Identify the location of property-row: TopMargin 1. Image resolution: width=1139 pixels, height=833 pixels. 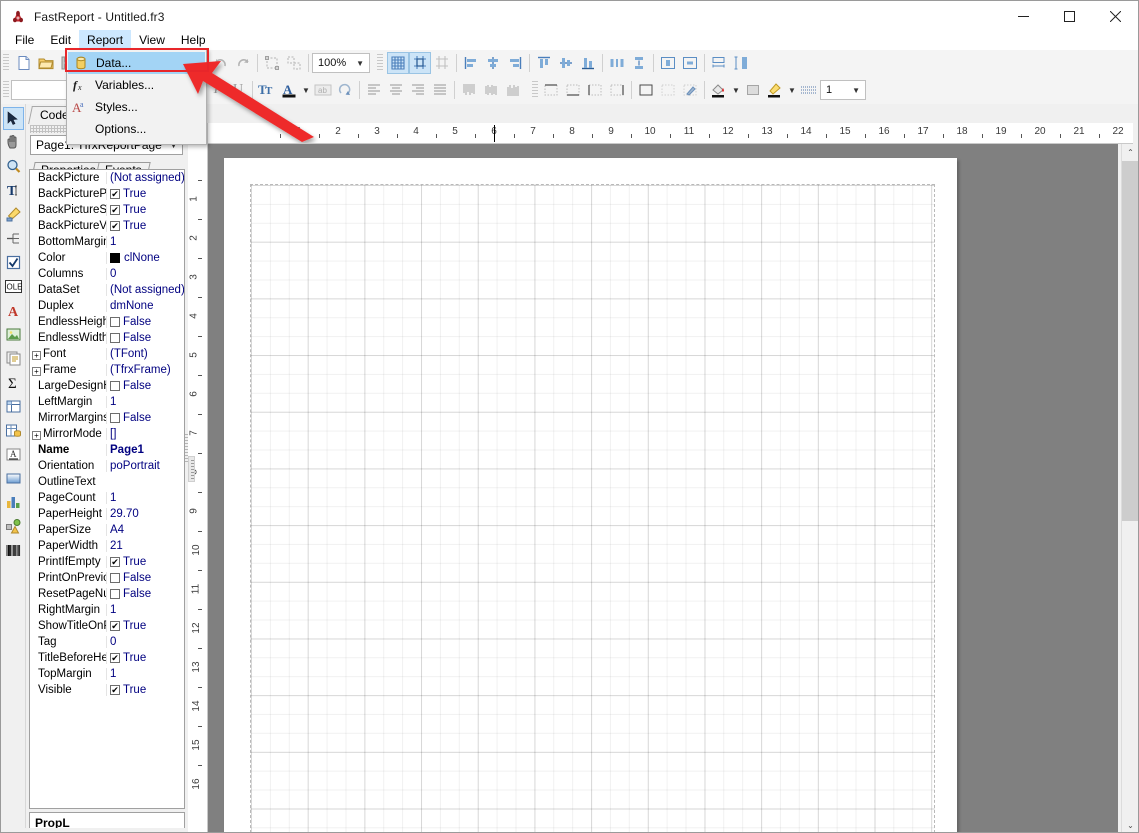
(107, 674).